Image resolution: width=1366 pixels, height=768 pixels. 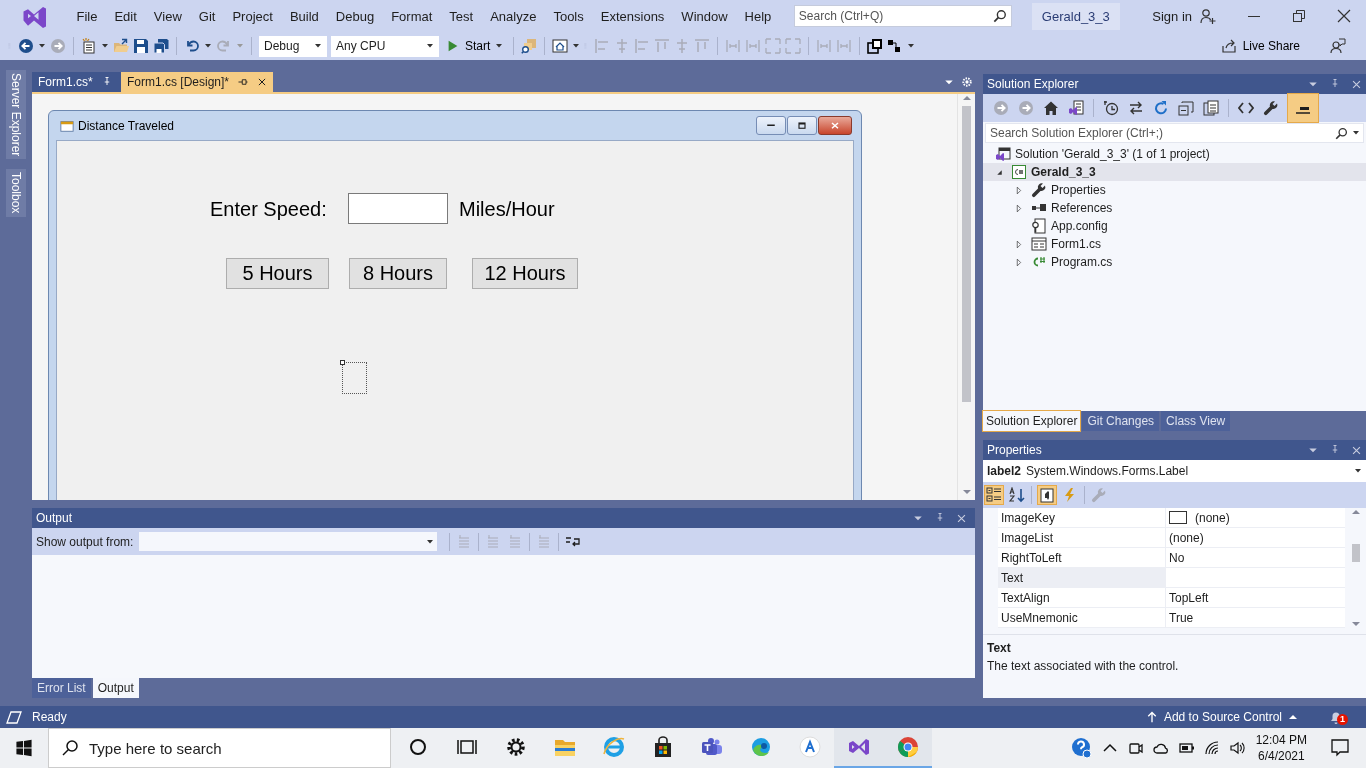 I want to click on tree-item: Properties, so click(x=1174, y=190).